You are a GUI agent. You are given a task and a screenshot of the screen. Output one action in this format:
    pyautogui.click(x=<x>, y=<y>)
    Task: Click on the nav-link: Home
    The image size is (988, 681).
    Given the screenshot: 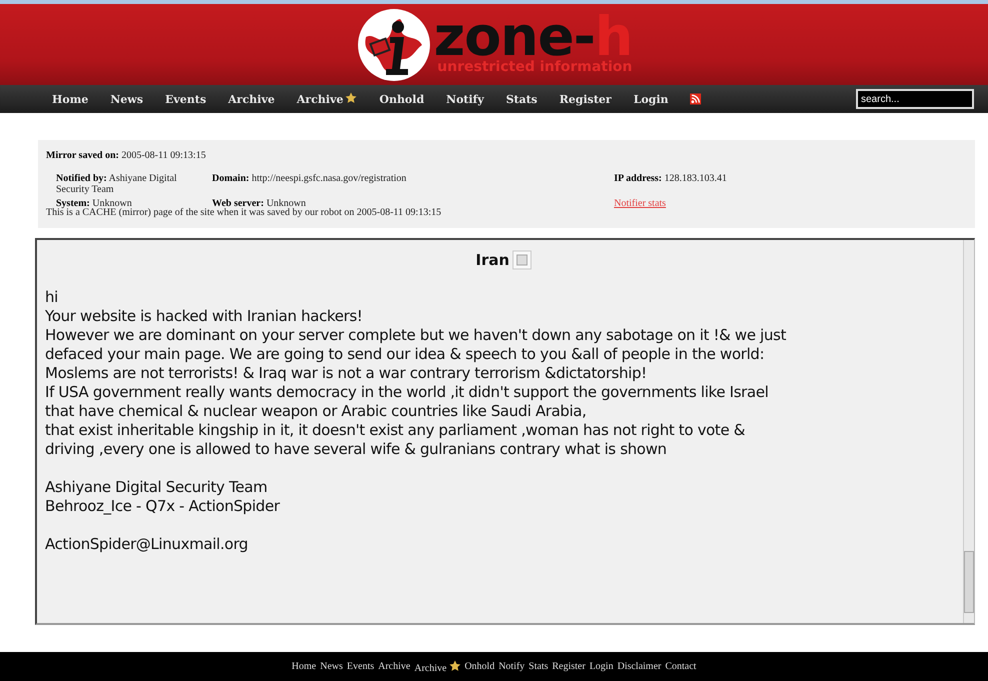 What is the action you would take?
    pyautogui.click(x=70, y=99)
    